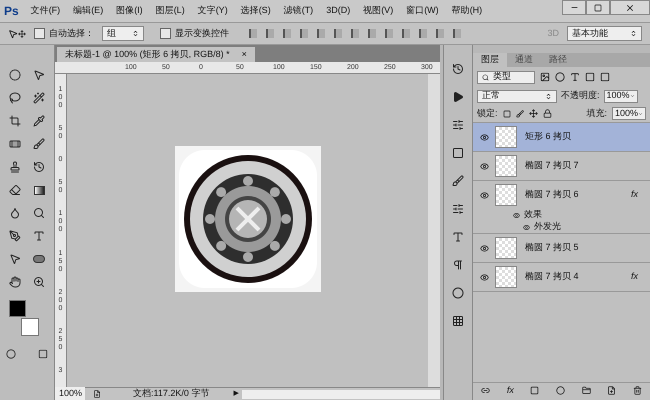  I want to click on layer-name: 椭圆 7 拷贝 6, so click(552, 195).